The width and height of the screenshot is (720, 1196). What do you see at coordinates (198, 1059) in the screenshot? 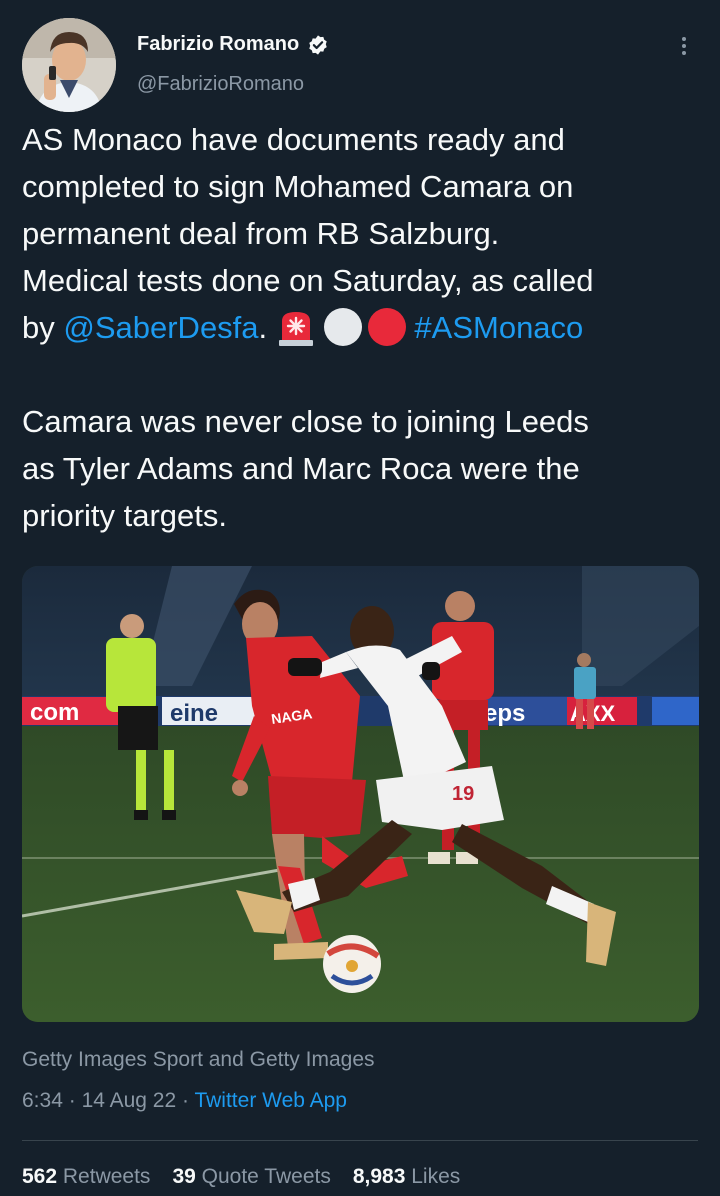
I see `media-credit: Getty Images Sport and Getty Images` at bounding box center [198, 1059].